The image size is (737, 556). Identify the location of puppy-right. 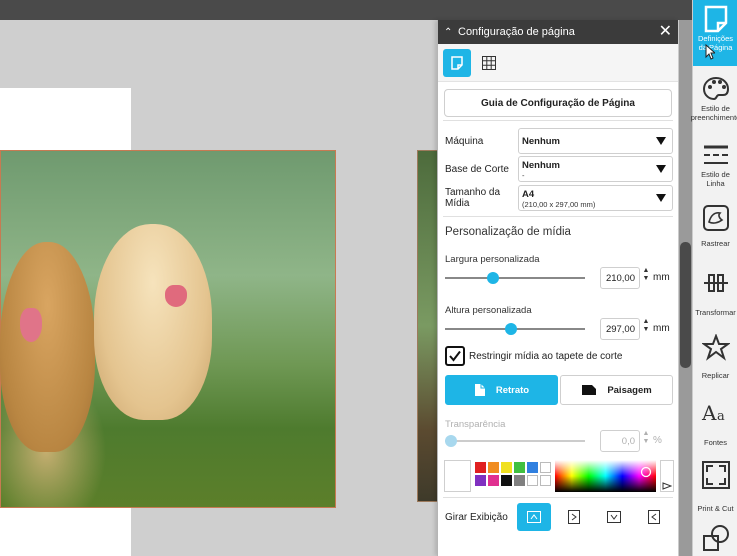
(153, 322).